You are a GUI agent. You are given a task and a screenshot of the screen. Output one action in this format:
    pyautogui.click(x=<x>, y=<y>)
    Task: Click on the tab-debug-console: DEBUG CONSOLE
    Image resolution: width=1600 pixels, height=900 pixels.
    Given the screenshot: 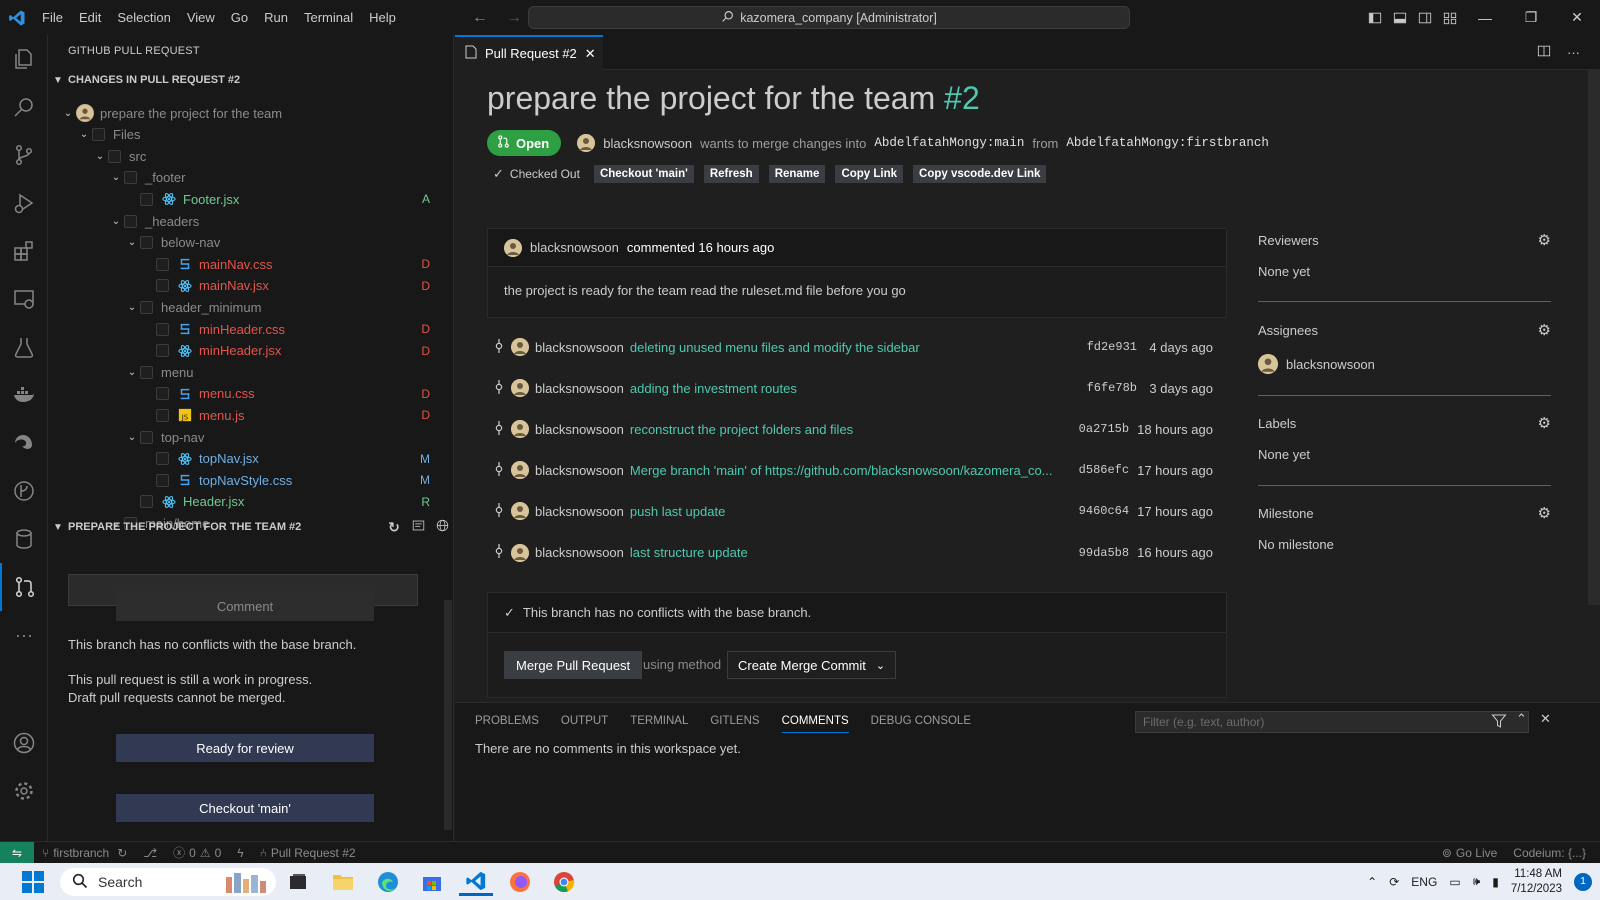 What is the action you would take?
    pyautogui.click(x=921, y=721)
    